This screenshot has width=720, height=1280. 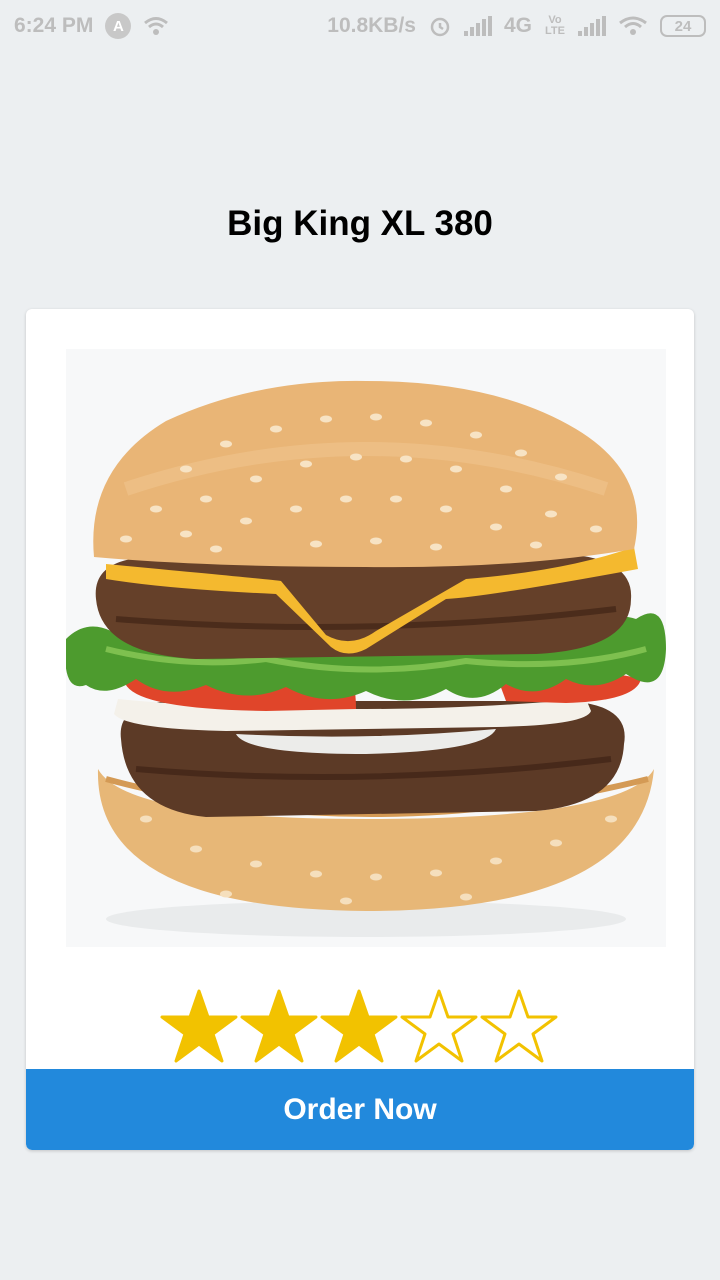 What do you see at coordinates (592, 26) in the screenshot?
I see `signal-2-icon` at bounding box center [592, 26].